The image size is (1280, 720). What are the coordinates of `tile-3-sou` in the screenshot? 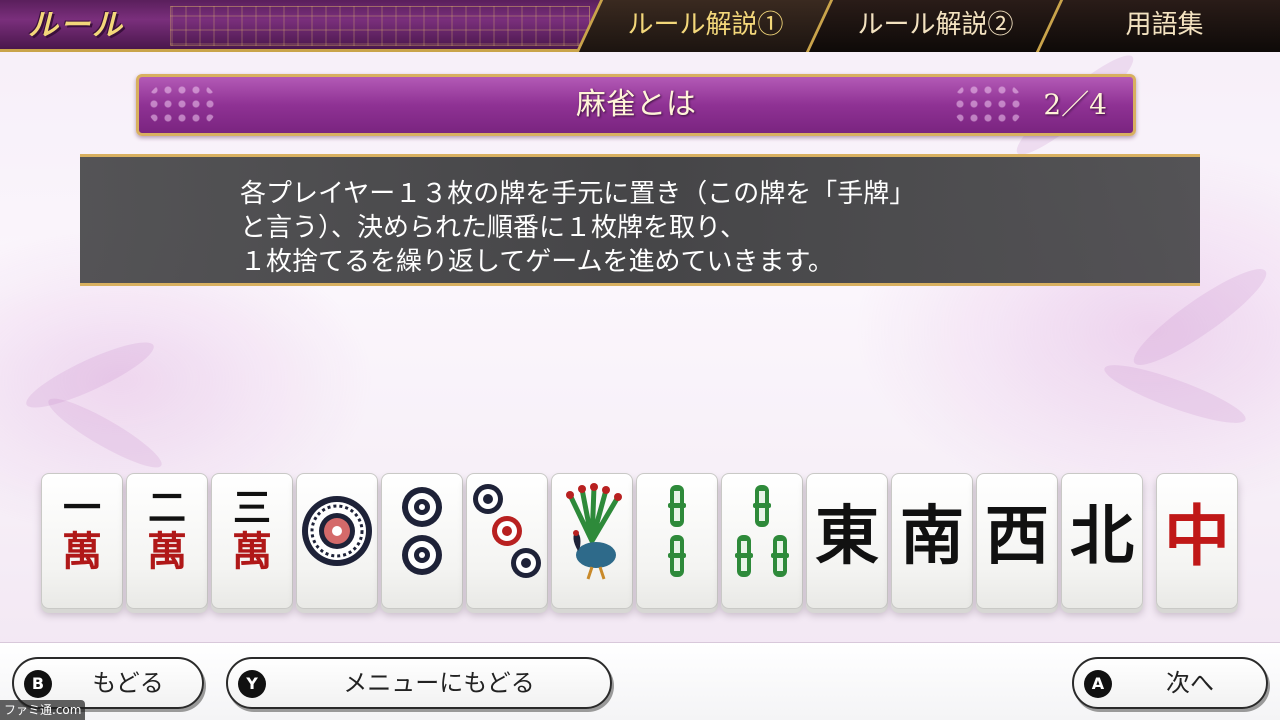 It's located at (762, 541).